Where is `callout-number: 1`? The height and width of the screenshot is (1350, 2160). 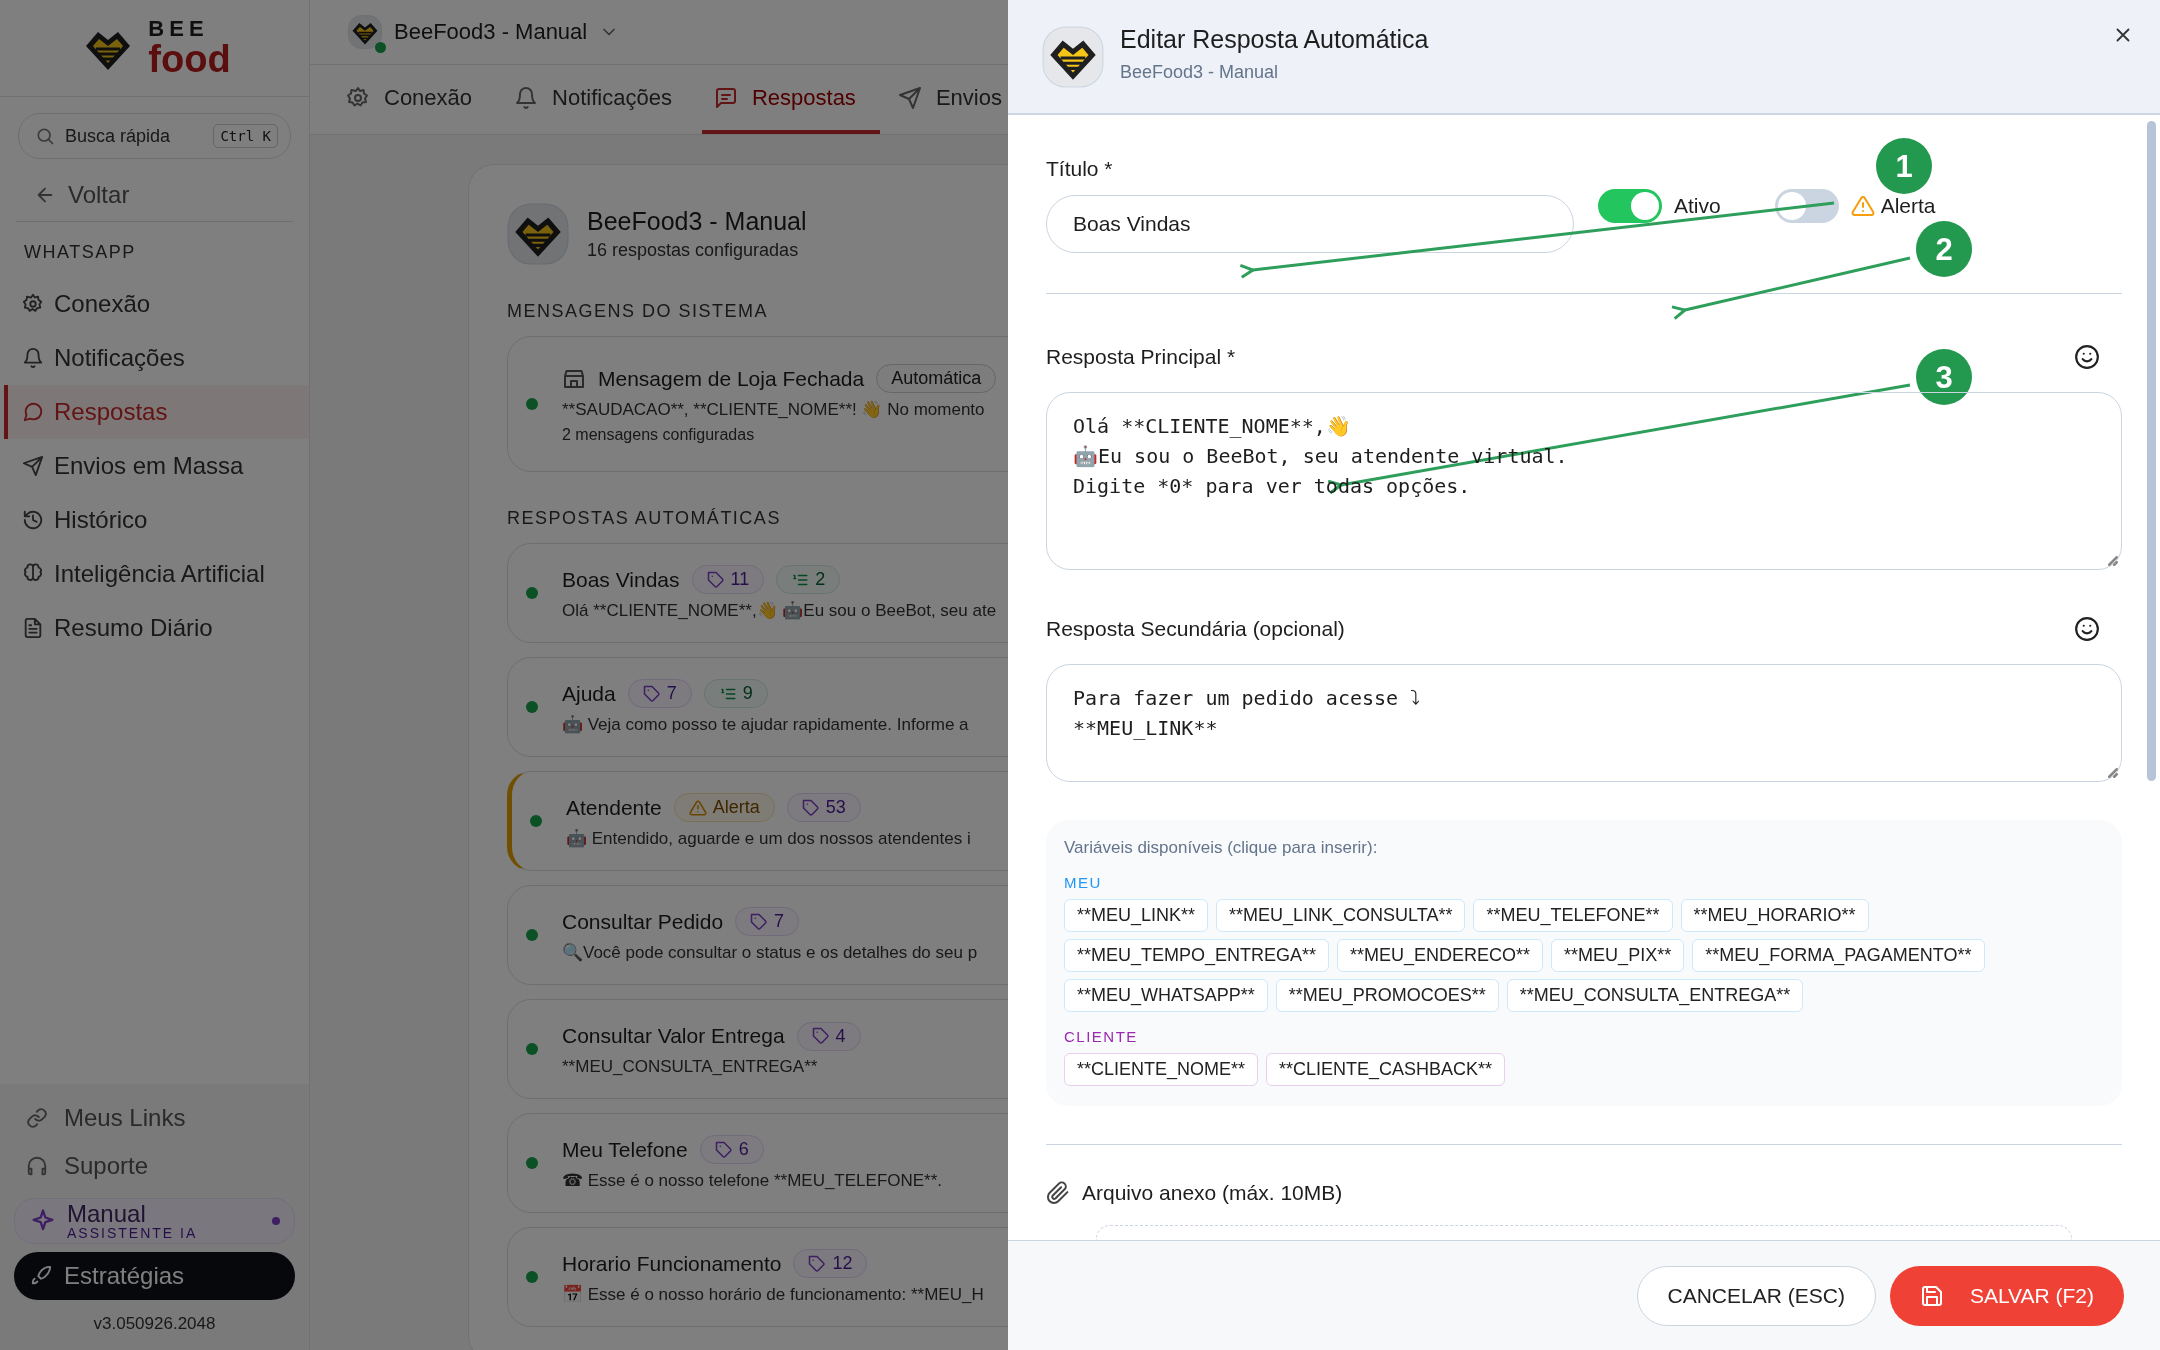
callout-number: 1 is located at coordinates (1904, 166).